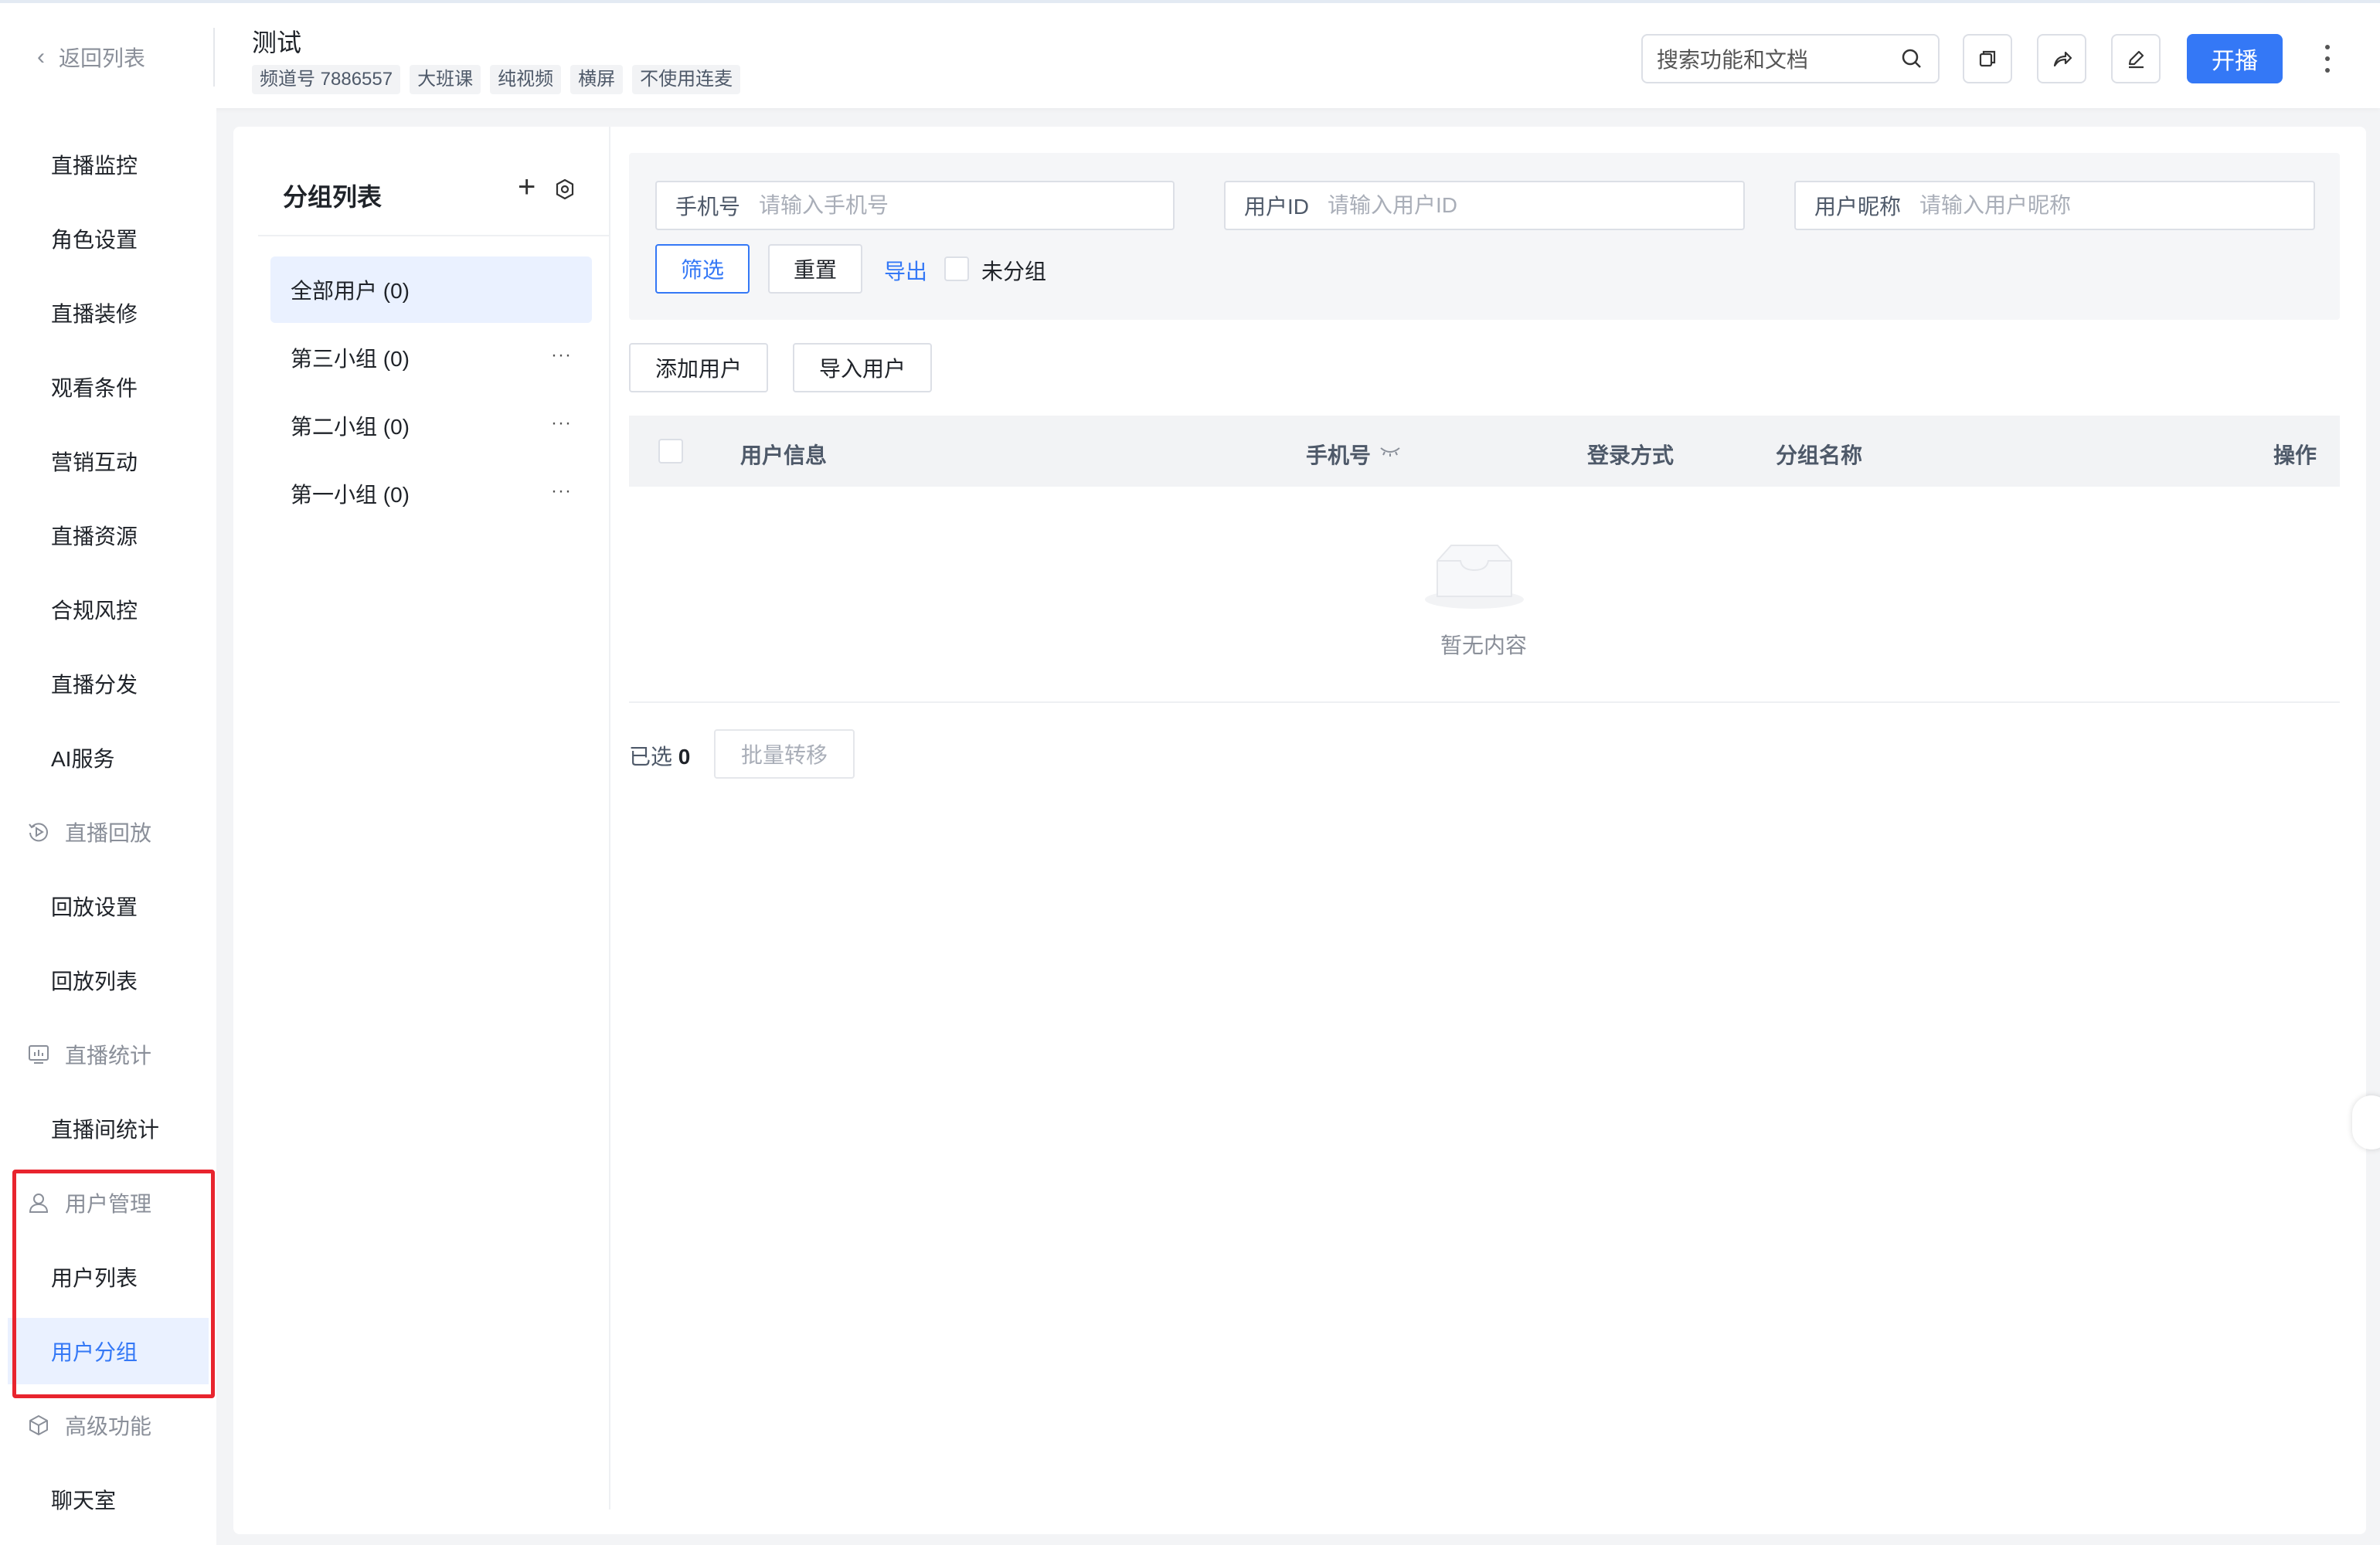 This screenshot has width=2380, height=1545. I want to click on sidebar-item-user-groups: 用户分组, so click(108, 1351).